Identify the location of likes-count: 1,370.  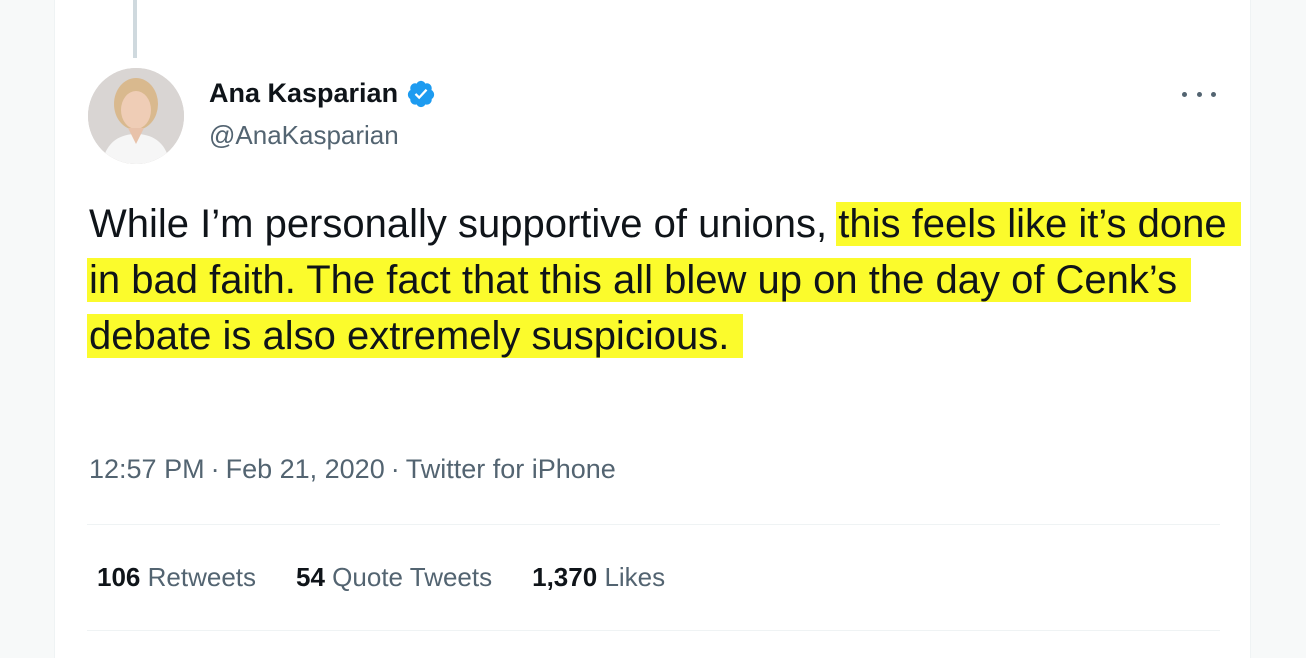
(565, 577).